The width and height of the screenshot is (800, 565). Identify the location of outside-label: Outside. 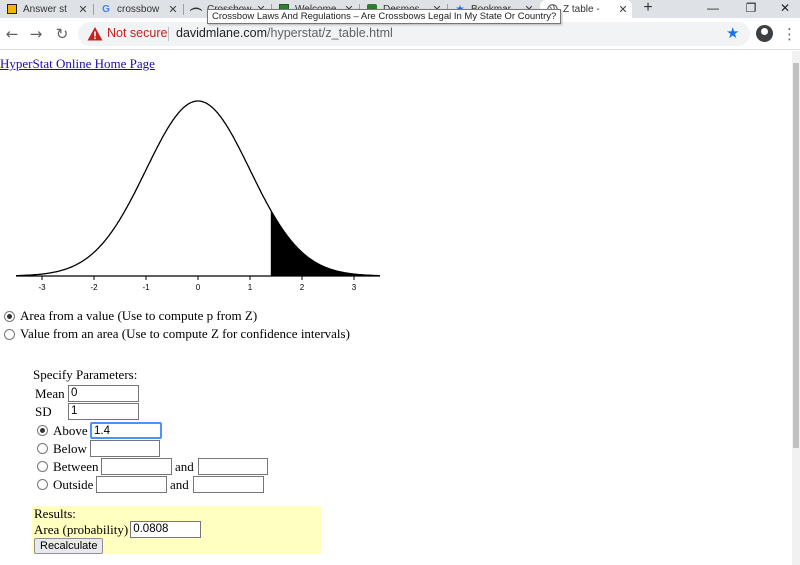
(73, 484).